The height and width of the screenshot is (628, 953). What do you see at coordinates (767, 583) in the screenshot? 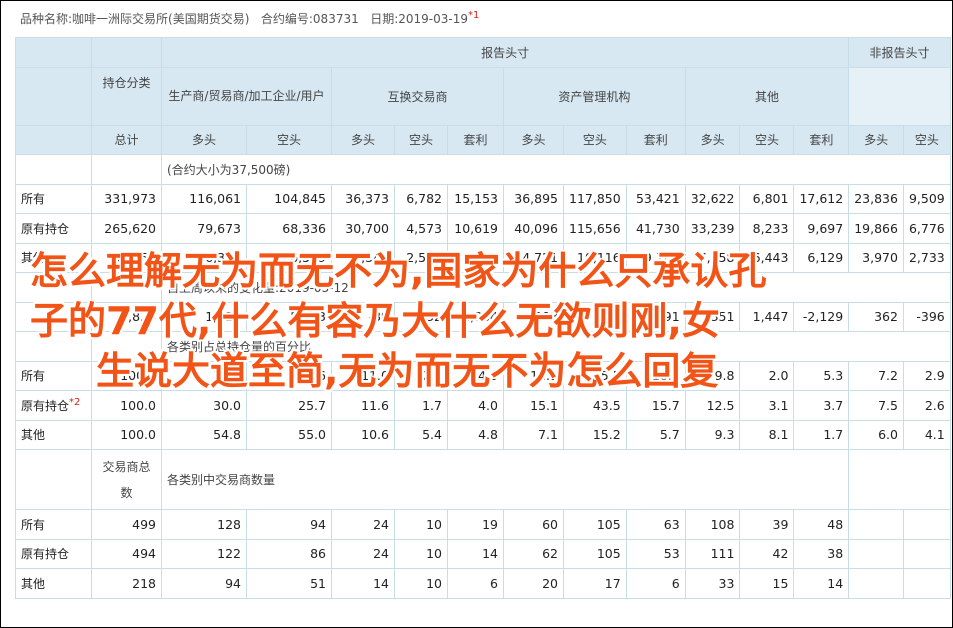
I see `table-cell: 15` at bounding box center [767, 583].